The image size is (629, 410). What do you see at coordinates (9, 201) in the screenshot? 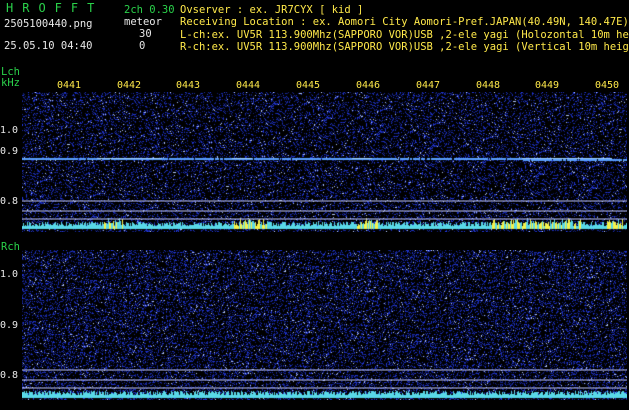
I see `lch-yaxis-label: 0.8` at bounding box center [9, 201].